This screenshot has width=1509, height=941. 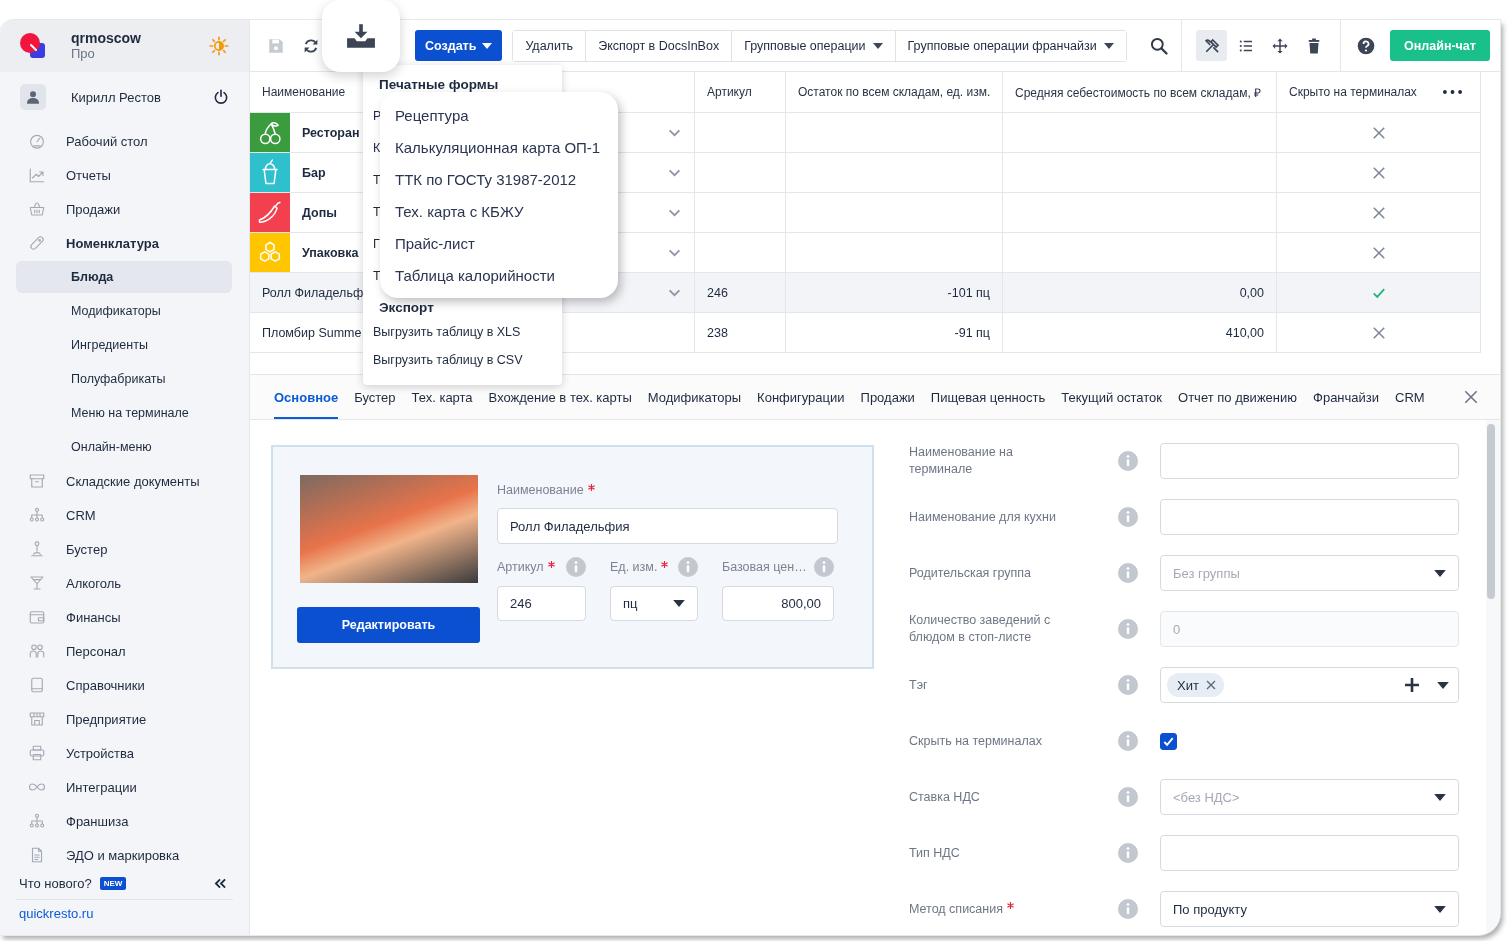 I want to click on tools-icon, so click(x=1211, y=45).